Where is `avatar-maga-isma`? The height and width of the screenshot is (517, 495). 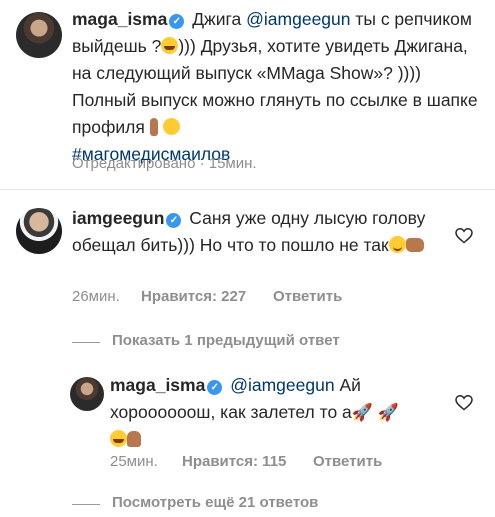 avatar-maga-isma is located at coordinates (39, 35).